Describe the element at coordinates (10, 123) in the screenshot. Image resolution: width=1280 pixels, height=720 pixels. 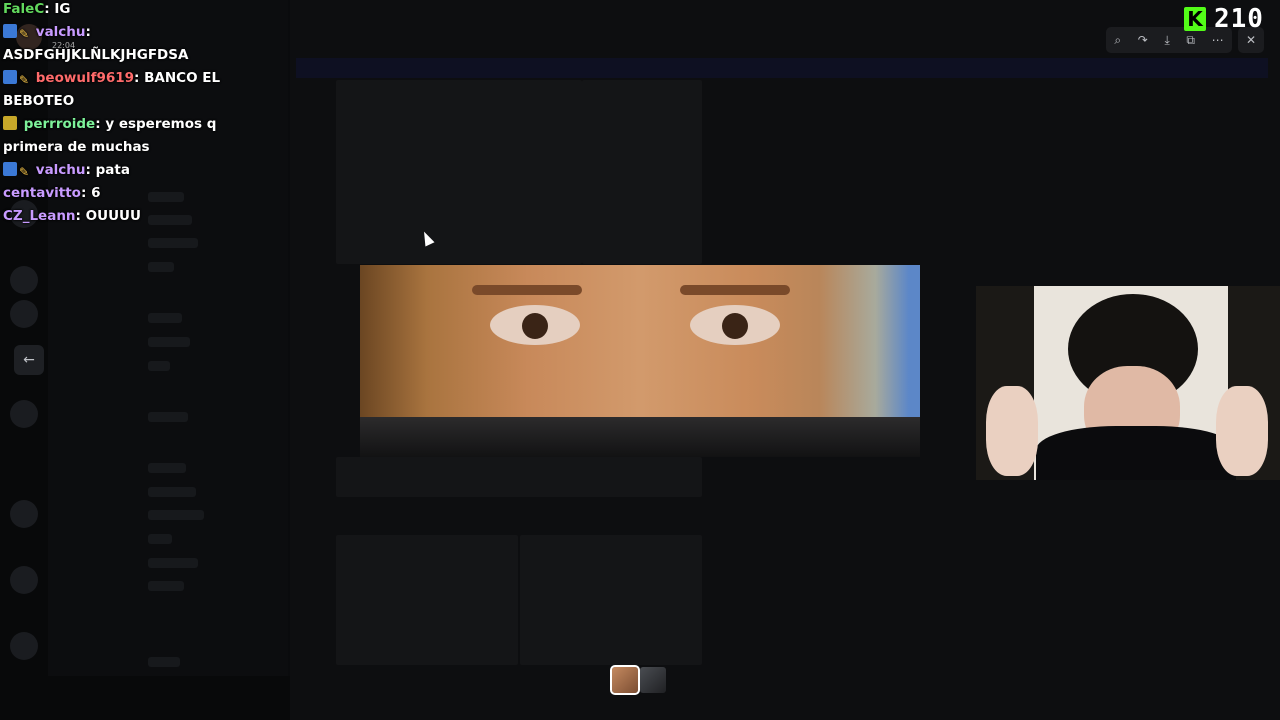
I see `crown-icon` at that location.